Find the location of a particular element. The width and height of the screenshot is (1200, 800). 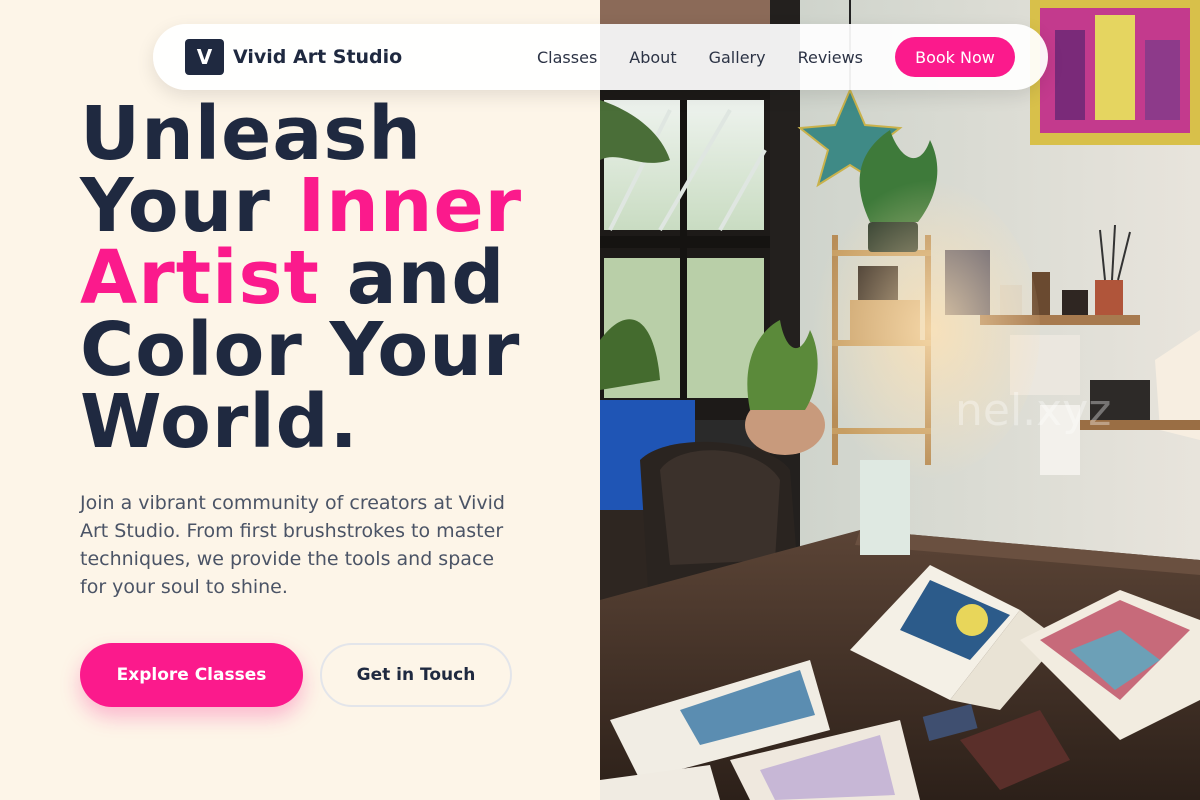

photo-watermark: nel.xyz is located at coordinates (1033, 410).